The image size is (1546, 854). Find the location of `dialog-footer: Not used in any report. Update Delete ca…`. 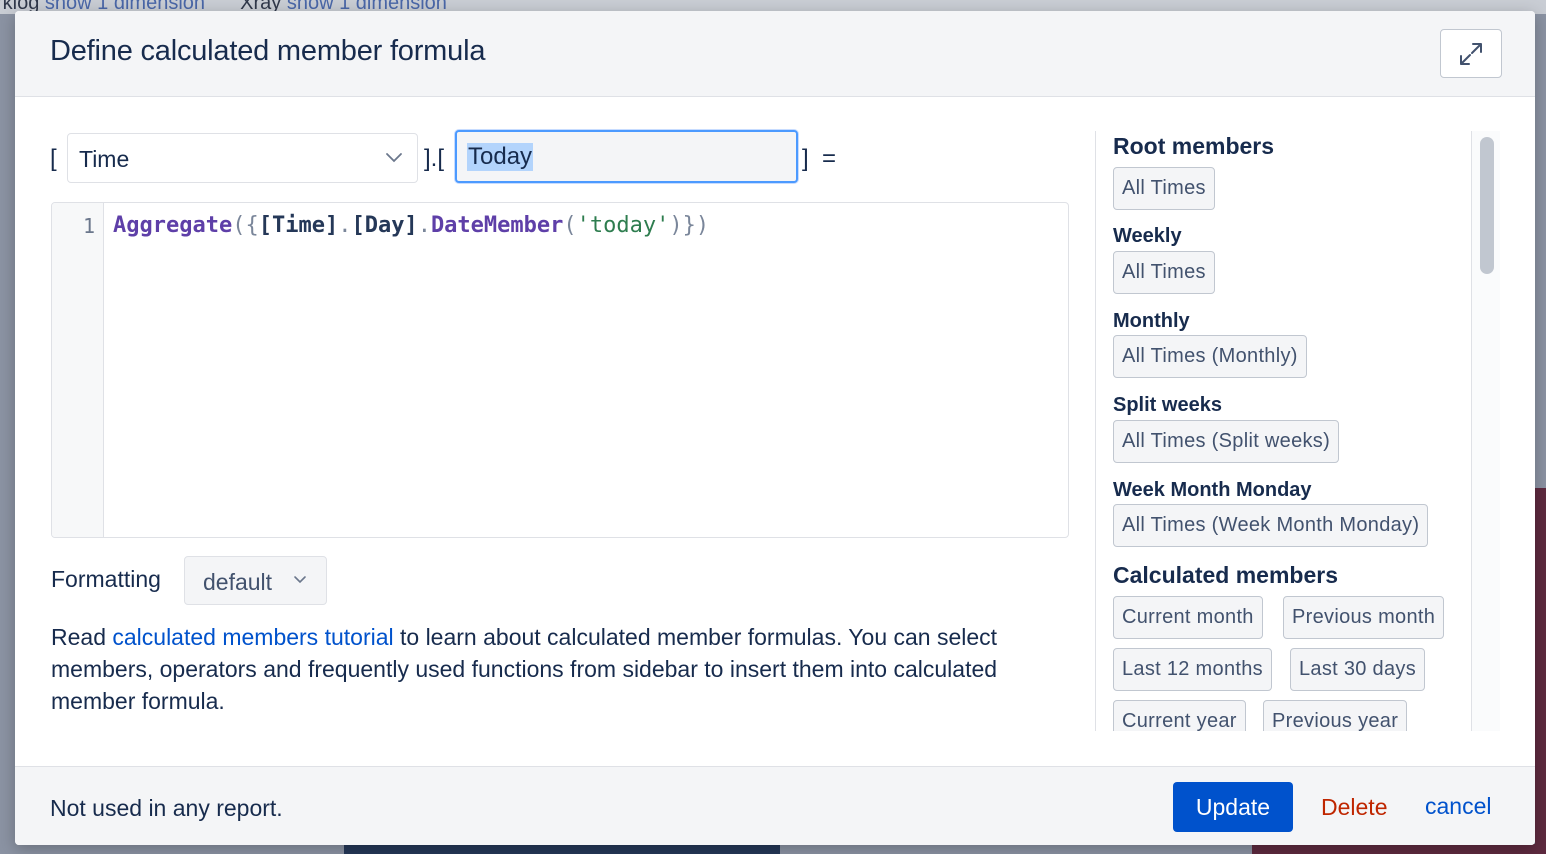

dialog-footer: Not used in any report. Update Delete ca… is located at coordinates (775, 805).